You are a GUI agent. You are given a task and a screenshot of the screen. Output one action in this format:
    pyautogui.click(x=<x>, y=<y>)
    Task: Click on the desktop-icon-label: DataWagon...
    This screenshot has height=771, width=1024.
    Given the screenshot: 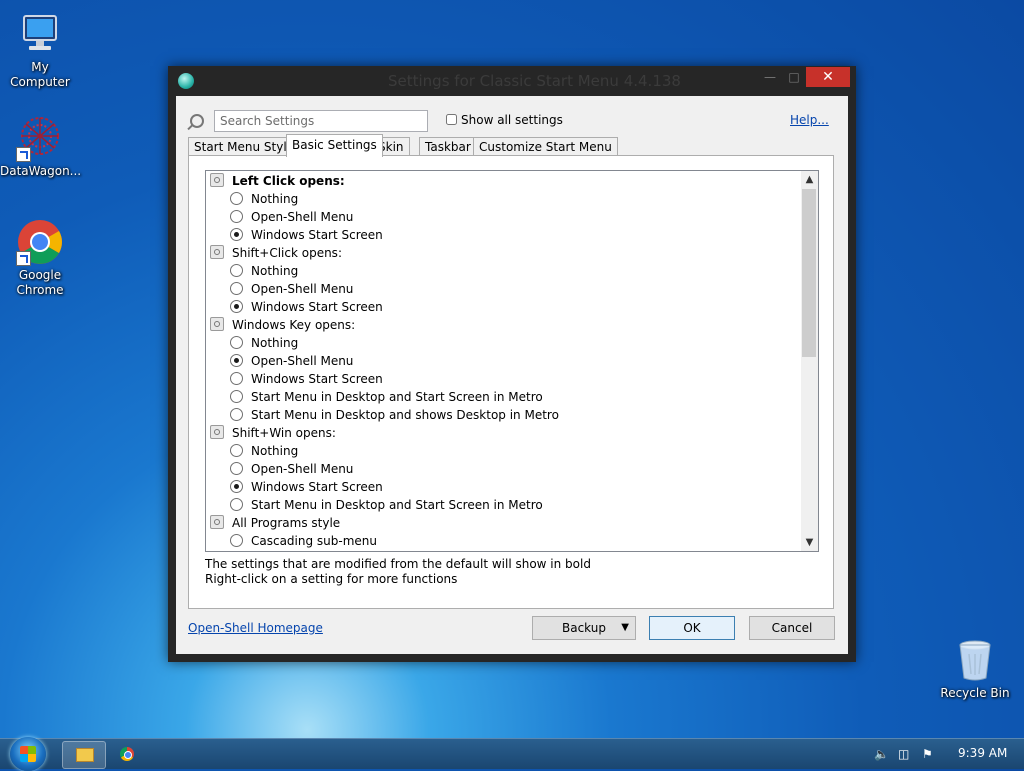 What is the action you would take?
    pyautogui.click(x=41, y=171)
    